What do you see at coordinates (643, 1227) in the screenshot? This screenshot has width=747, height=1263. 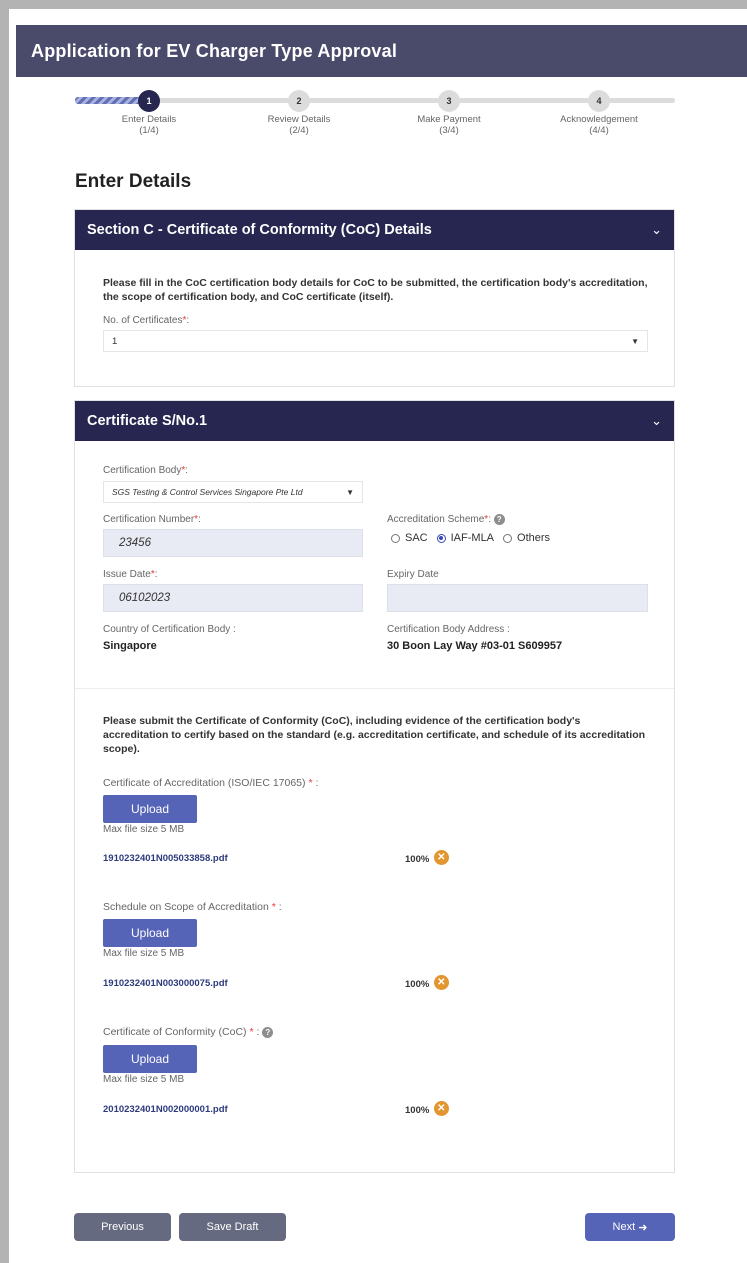 I see `arrow-right-icon: ➜` at bounding box center [643, 1227].